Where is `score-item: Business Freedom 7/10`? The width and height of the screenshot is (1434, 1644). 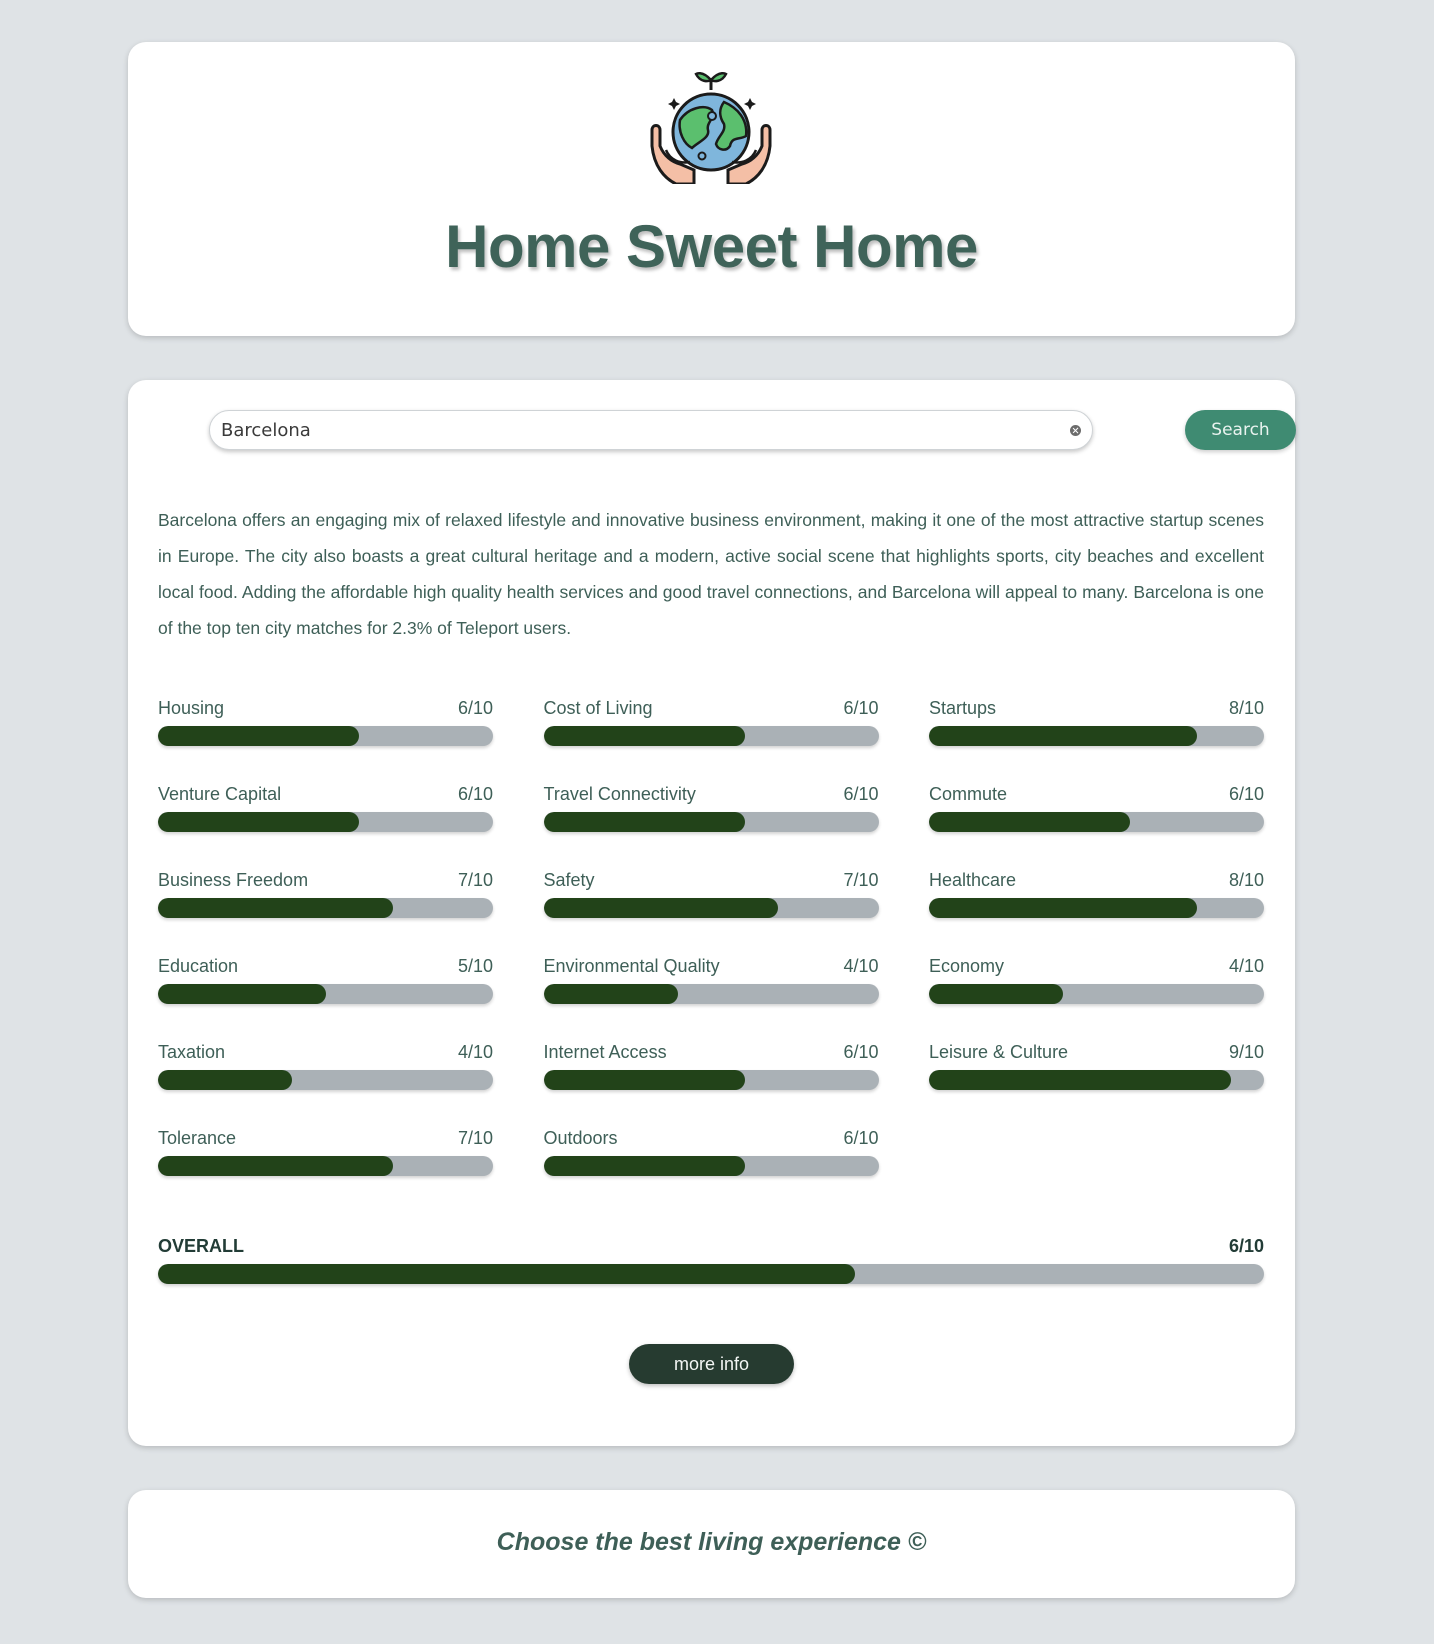 score-item: Business Freedom 7/10 is located at coordinates (325, 913).